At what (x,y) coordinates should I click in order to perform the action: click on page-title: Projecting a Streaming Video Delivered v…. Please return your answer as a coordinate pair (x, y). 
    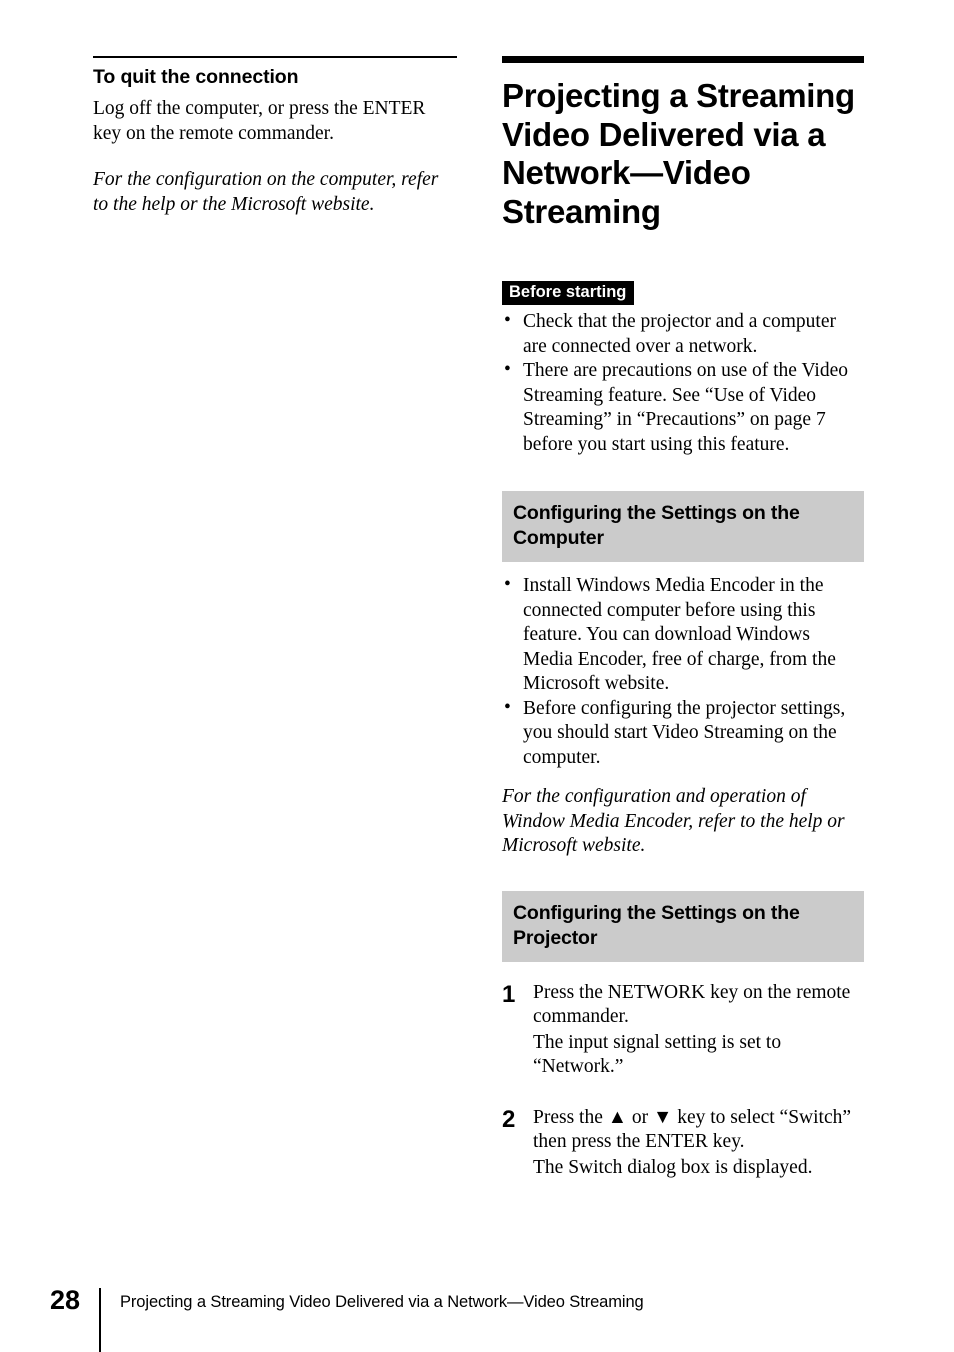
    Looking at the image, I should click on (678, 153).